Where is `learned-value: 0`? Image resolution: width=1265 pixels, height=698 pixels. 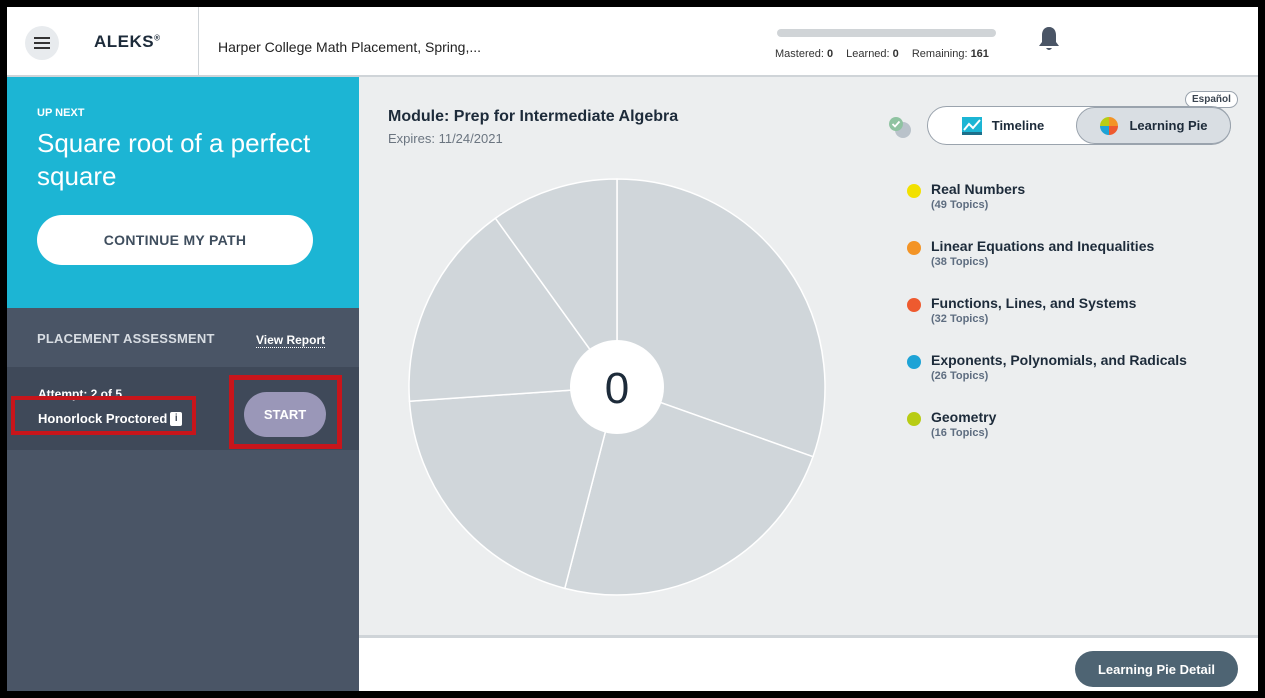 learned-value: 0 is located at coordinates (895, 54).